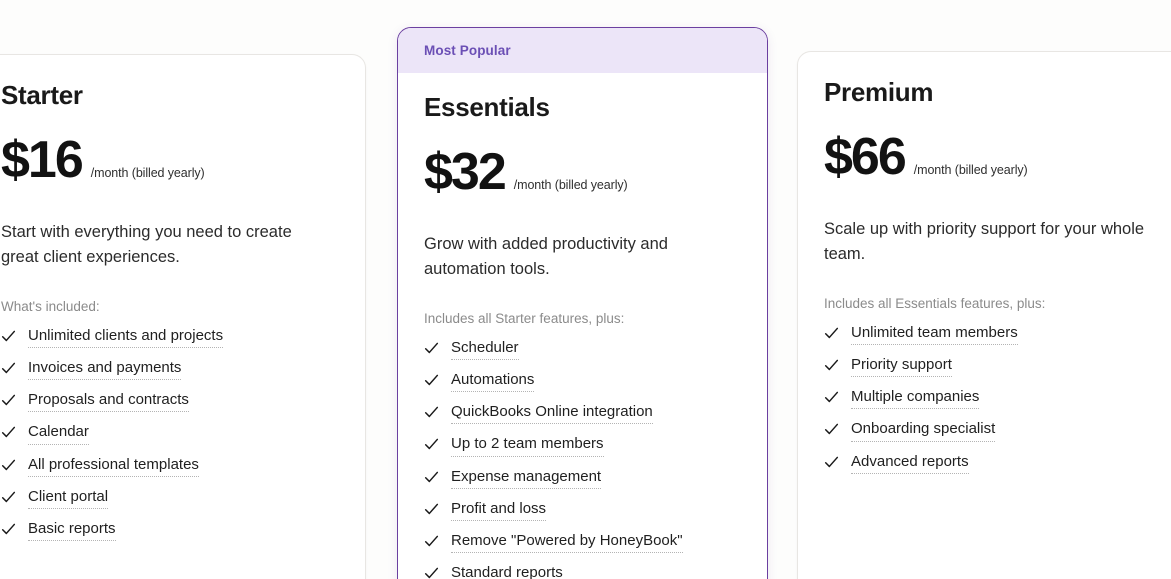 The width and height of the screenshot is (1171, 579). Describe the element at coordinates (582, 510) in the screenshot. I see `feature-item: Profit and loss` at that location.